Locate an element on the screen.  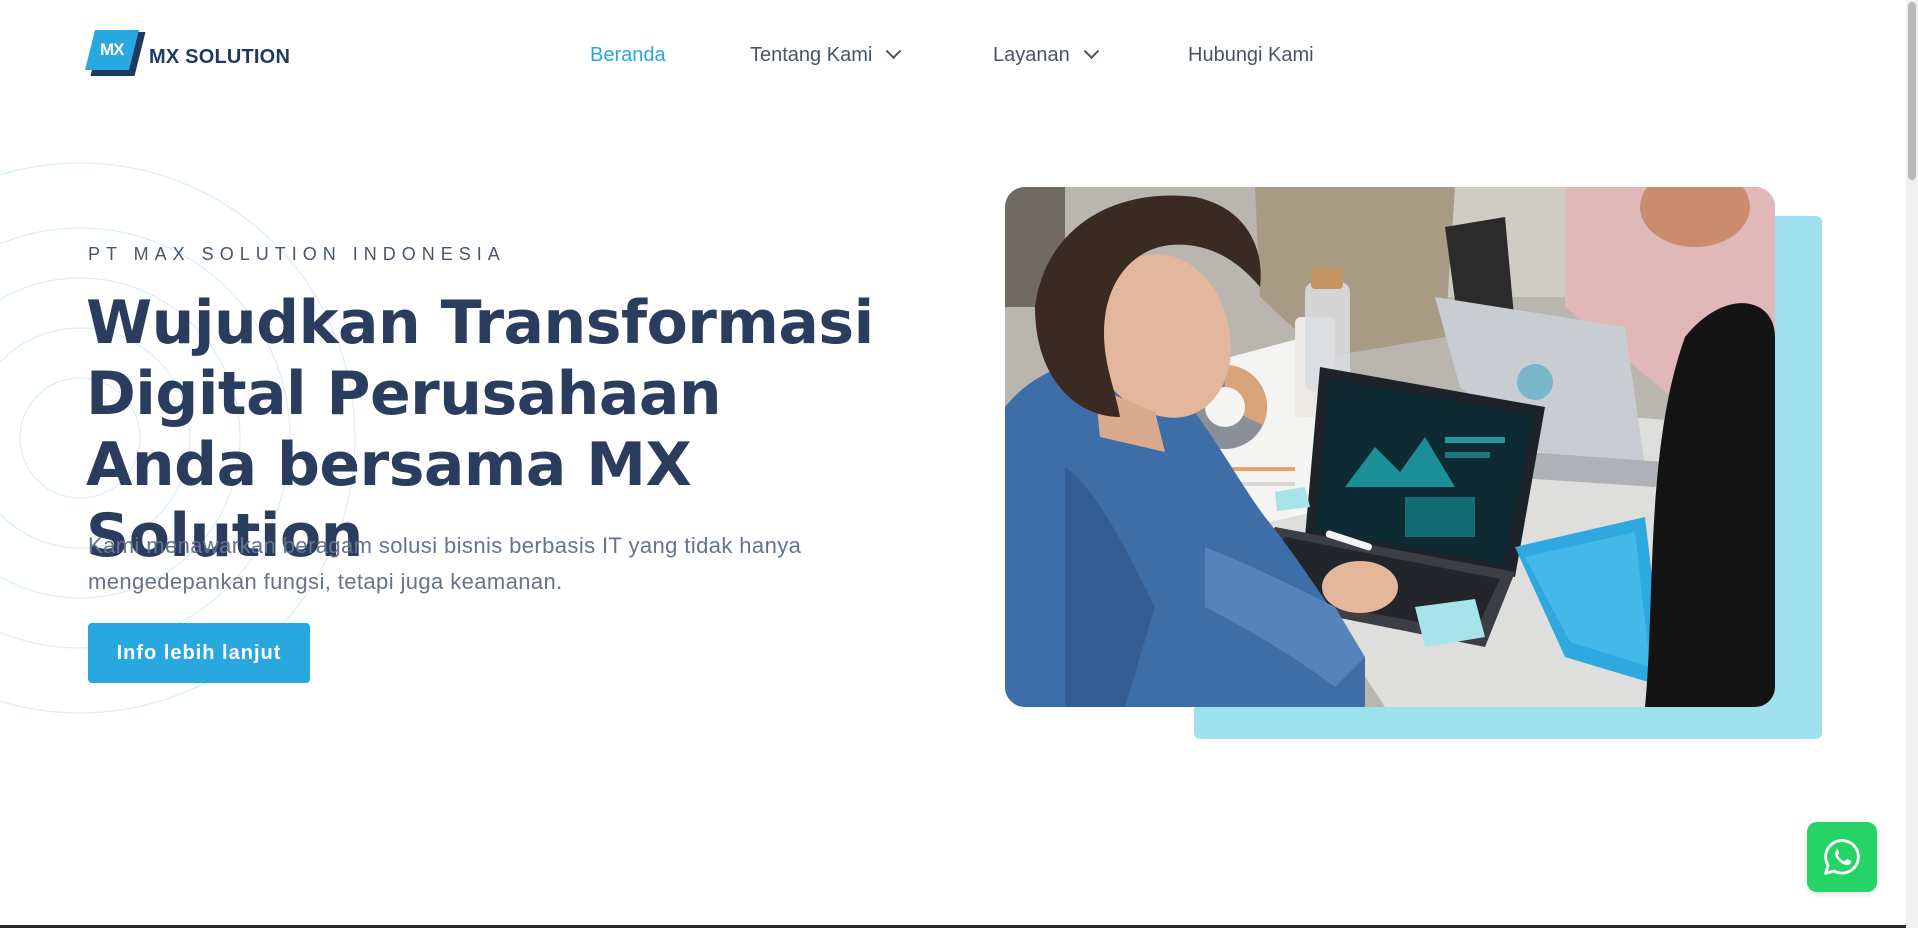
nav-item-label: Layanan is located at coordinates (1031, 54).